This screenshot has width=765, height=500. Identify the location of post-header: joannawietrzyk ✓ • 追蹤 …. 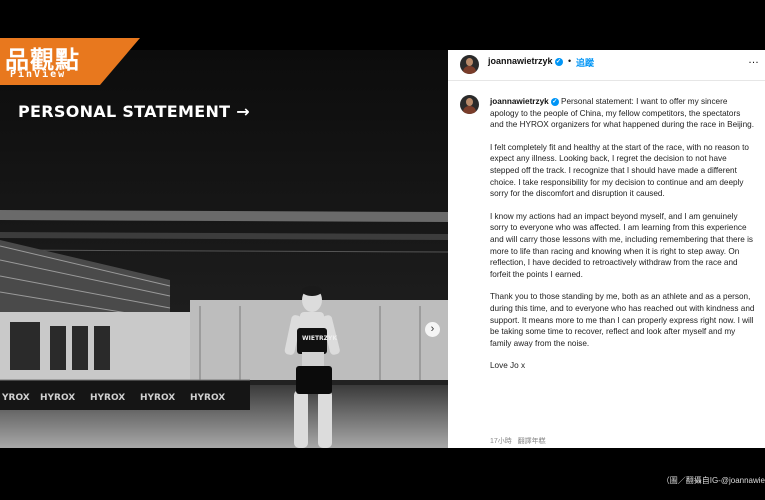
(606, 65).